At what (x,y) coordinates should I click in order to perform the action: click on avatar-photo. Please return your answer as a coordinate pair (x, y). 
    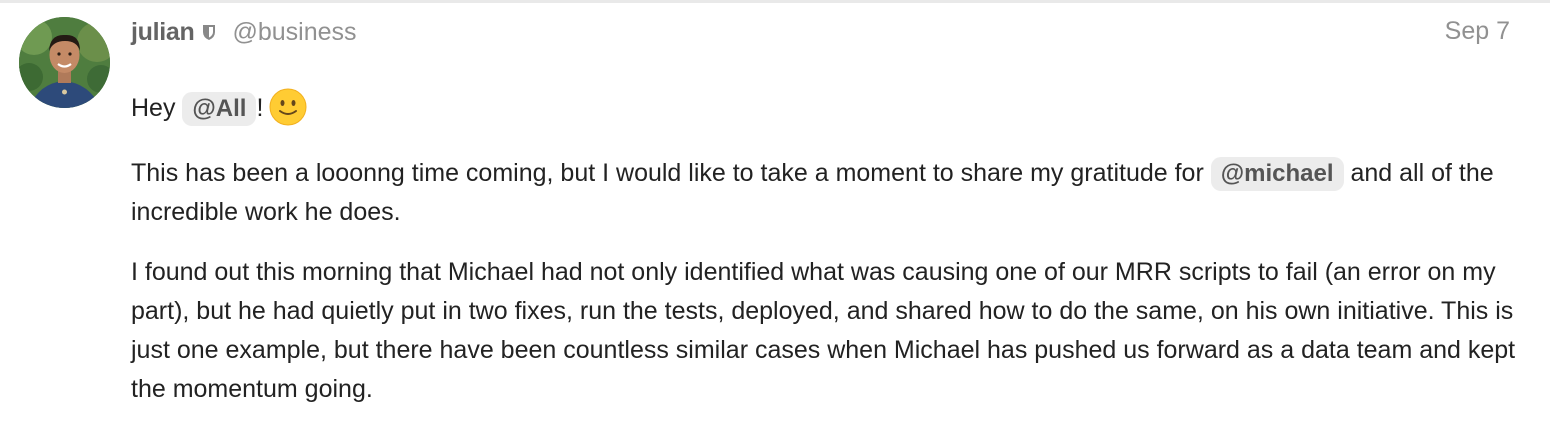
    Looking at the image, I should click on (64, 62).